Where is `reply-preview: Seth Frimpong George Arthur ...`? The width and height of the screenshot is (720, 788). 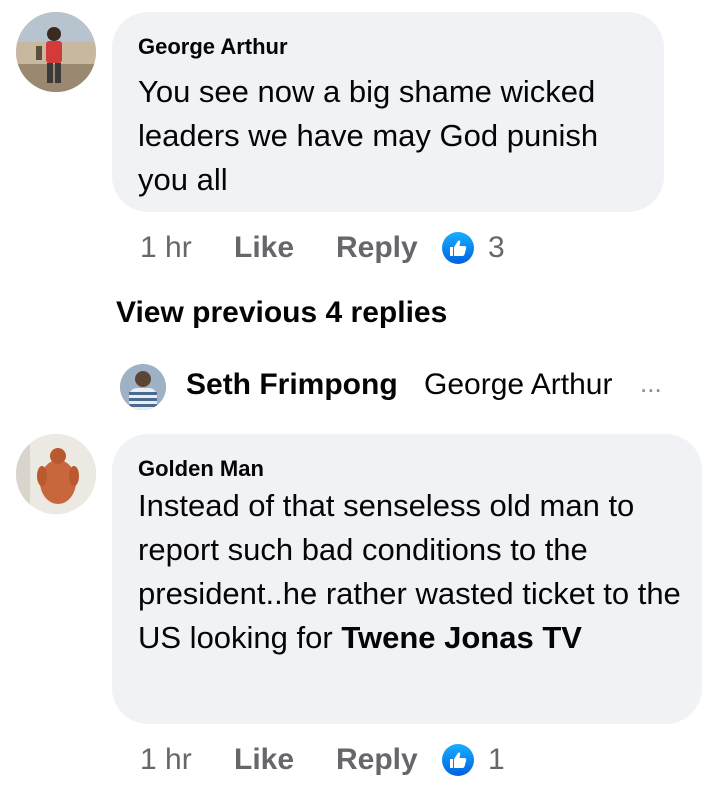 reply-preview: Seth Frimpong George Arthur ... is located at coordinates (400, 386).